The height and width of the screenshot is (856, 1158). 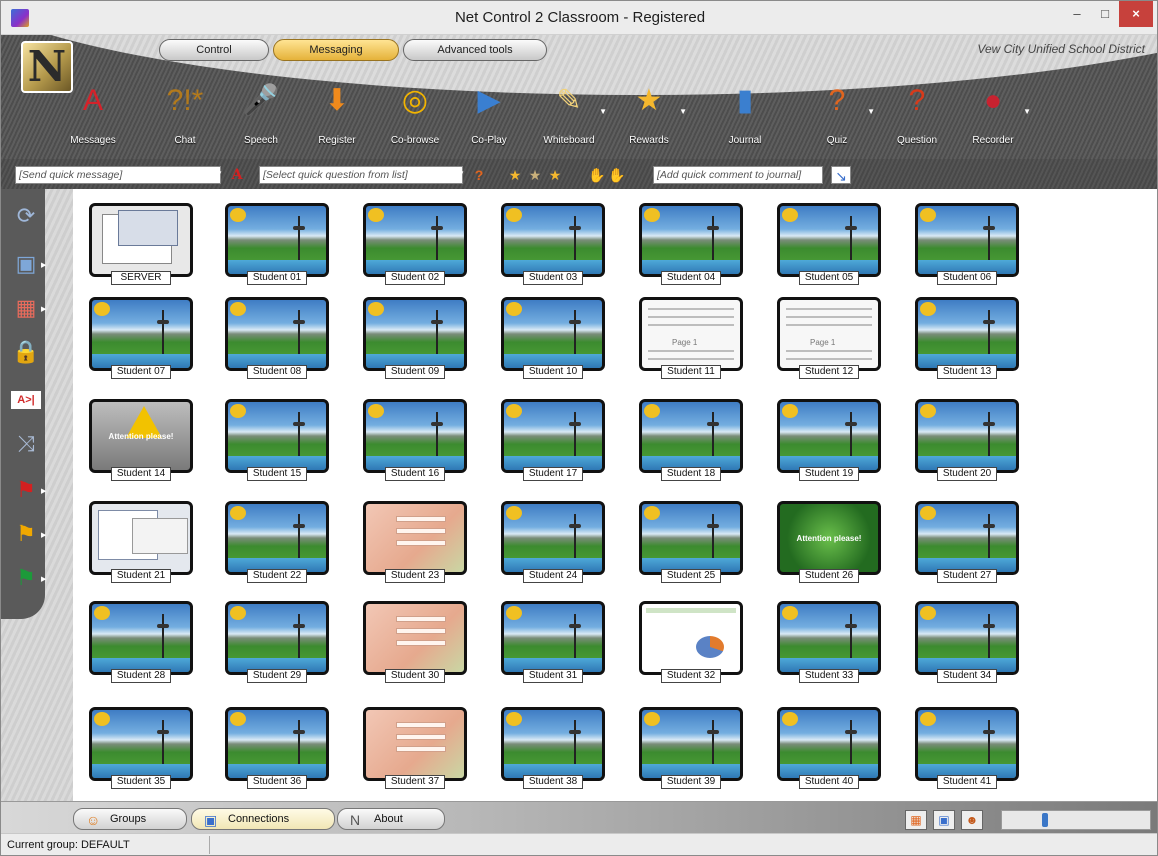 I want to click on quick-message-input: [Send quick message], so click(x=118, y=175).